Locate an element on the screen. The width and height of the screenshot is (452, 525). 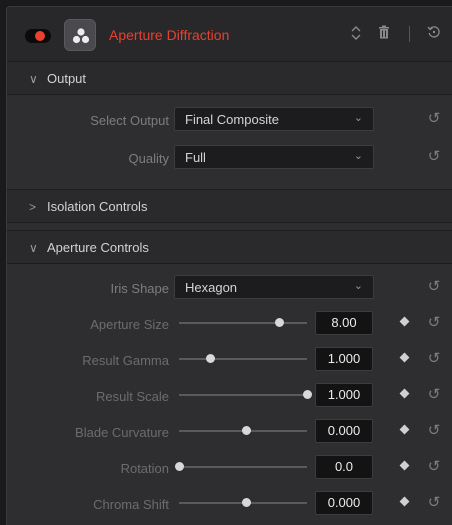
row-result-gamma: Result Gamma 1.000 ↺ is located at coordinates (229, 361).